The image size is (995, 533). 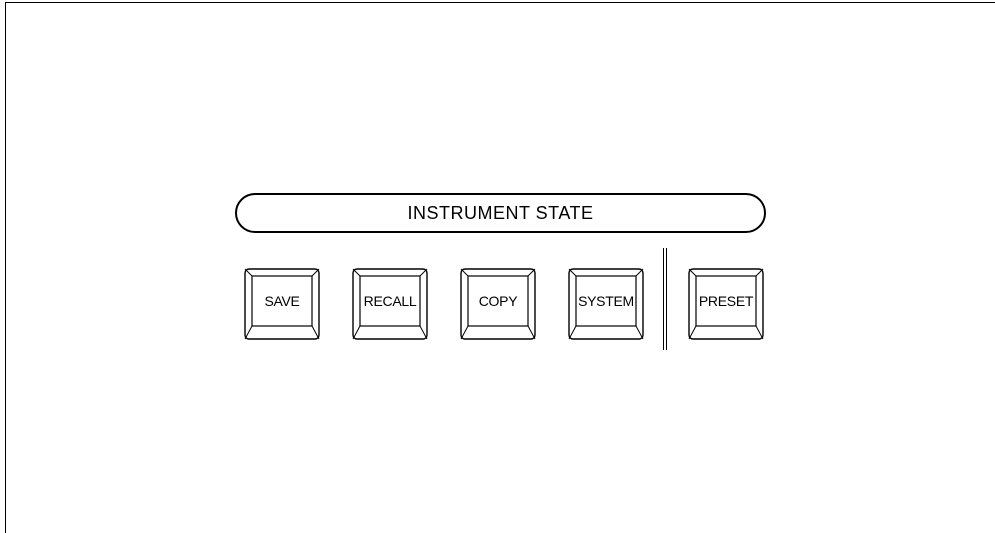 I want to click on copy-key-label: COPY, so click(x=498, y=301).